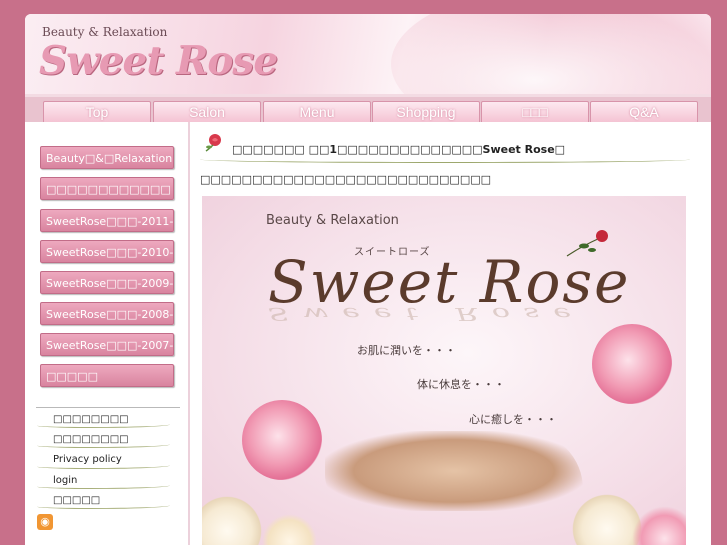 The height and width of the screenshot is (545, 727). I want to click on intro-text: □□□□□□□□□□□□□□□□□□□□□□□□□□□□, so click(346, 179).